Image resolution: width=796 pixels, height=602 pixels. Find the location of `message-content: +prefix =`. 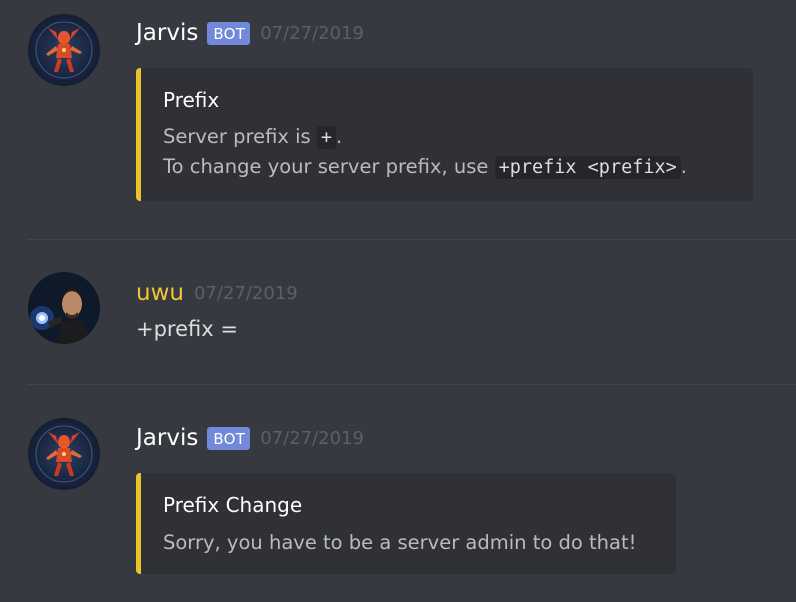

message-content: +prefix = is located at coordinates (187, 329).